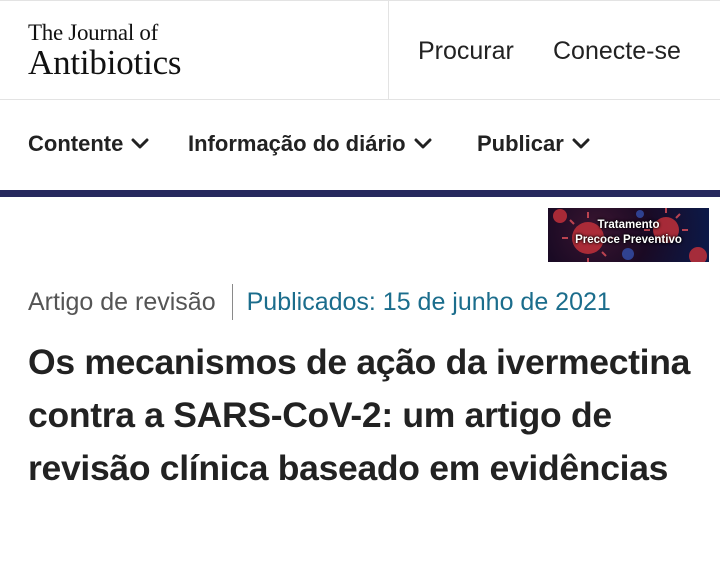  Describe the element at coordinates (93, 32) in the screenshot. I see `journal-logo-line1: The Journal of` at that location.